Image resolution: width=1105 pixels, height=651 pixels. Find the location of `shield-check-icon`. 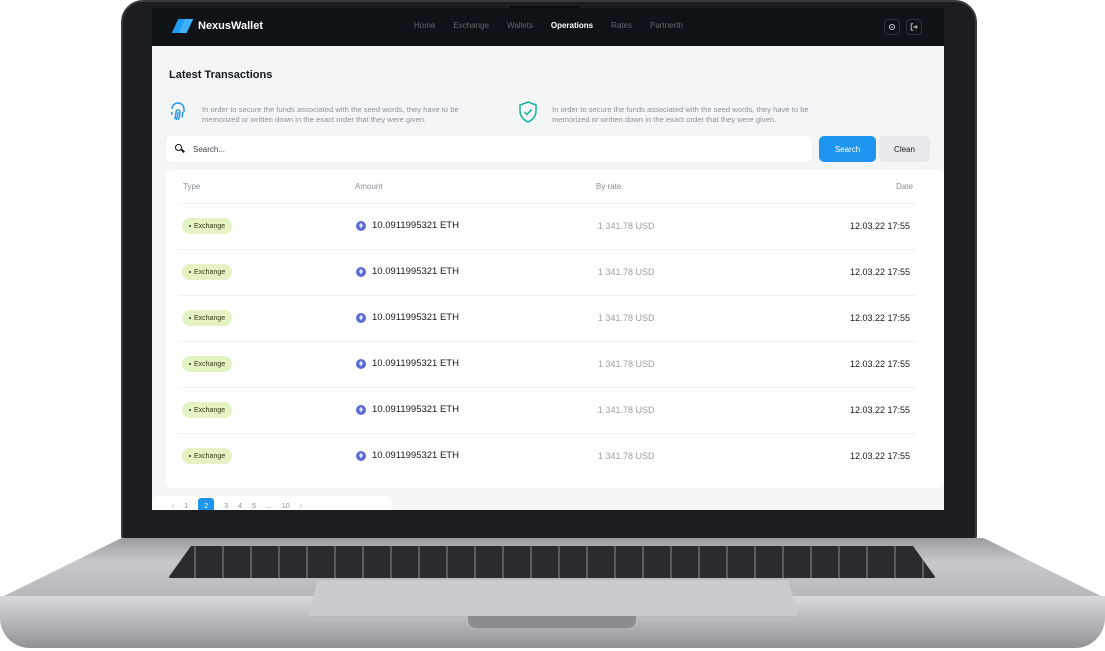

shield-check-icon is located at coordinates (528, 114).